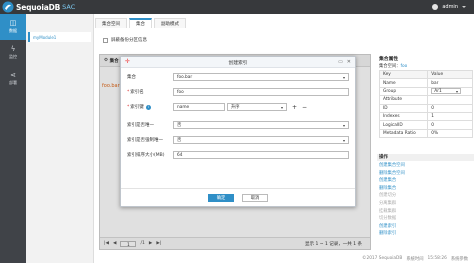  I want to click on tab-bar: 集合空间 集合 副助模式, so click(141, 21).